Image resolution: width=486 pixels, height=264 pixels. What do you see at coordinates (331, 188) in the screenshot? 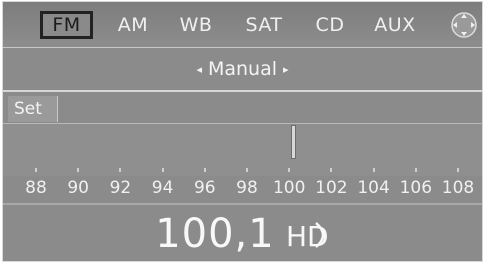
I see `scale-label: 102` at bounding box center [331, 188].